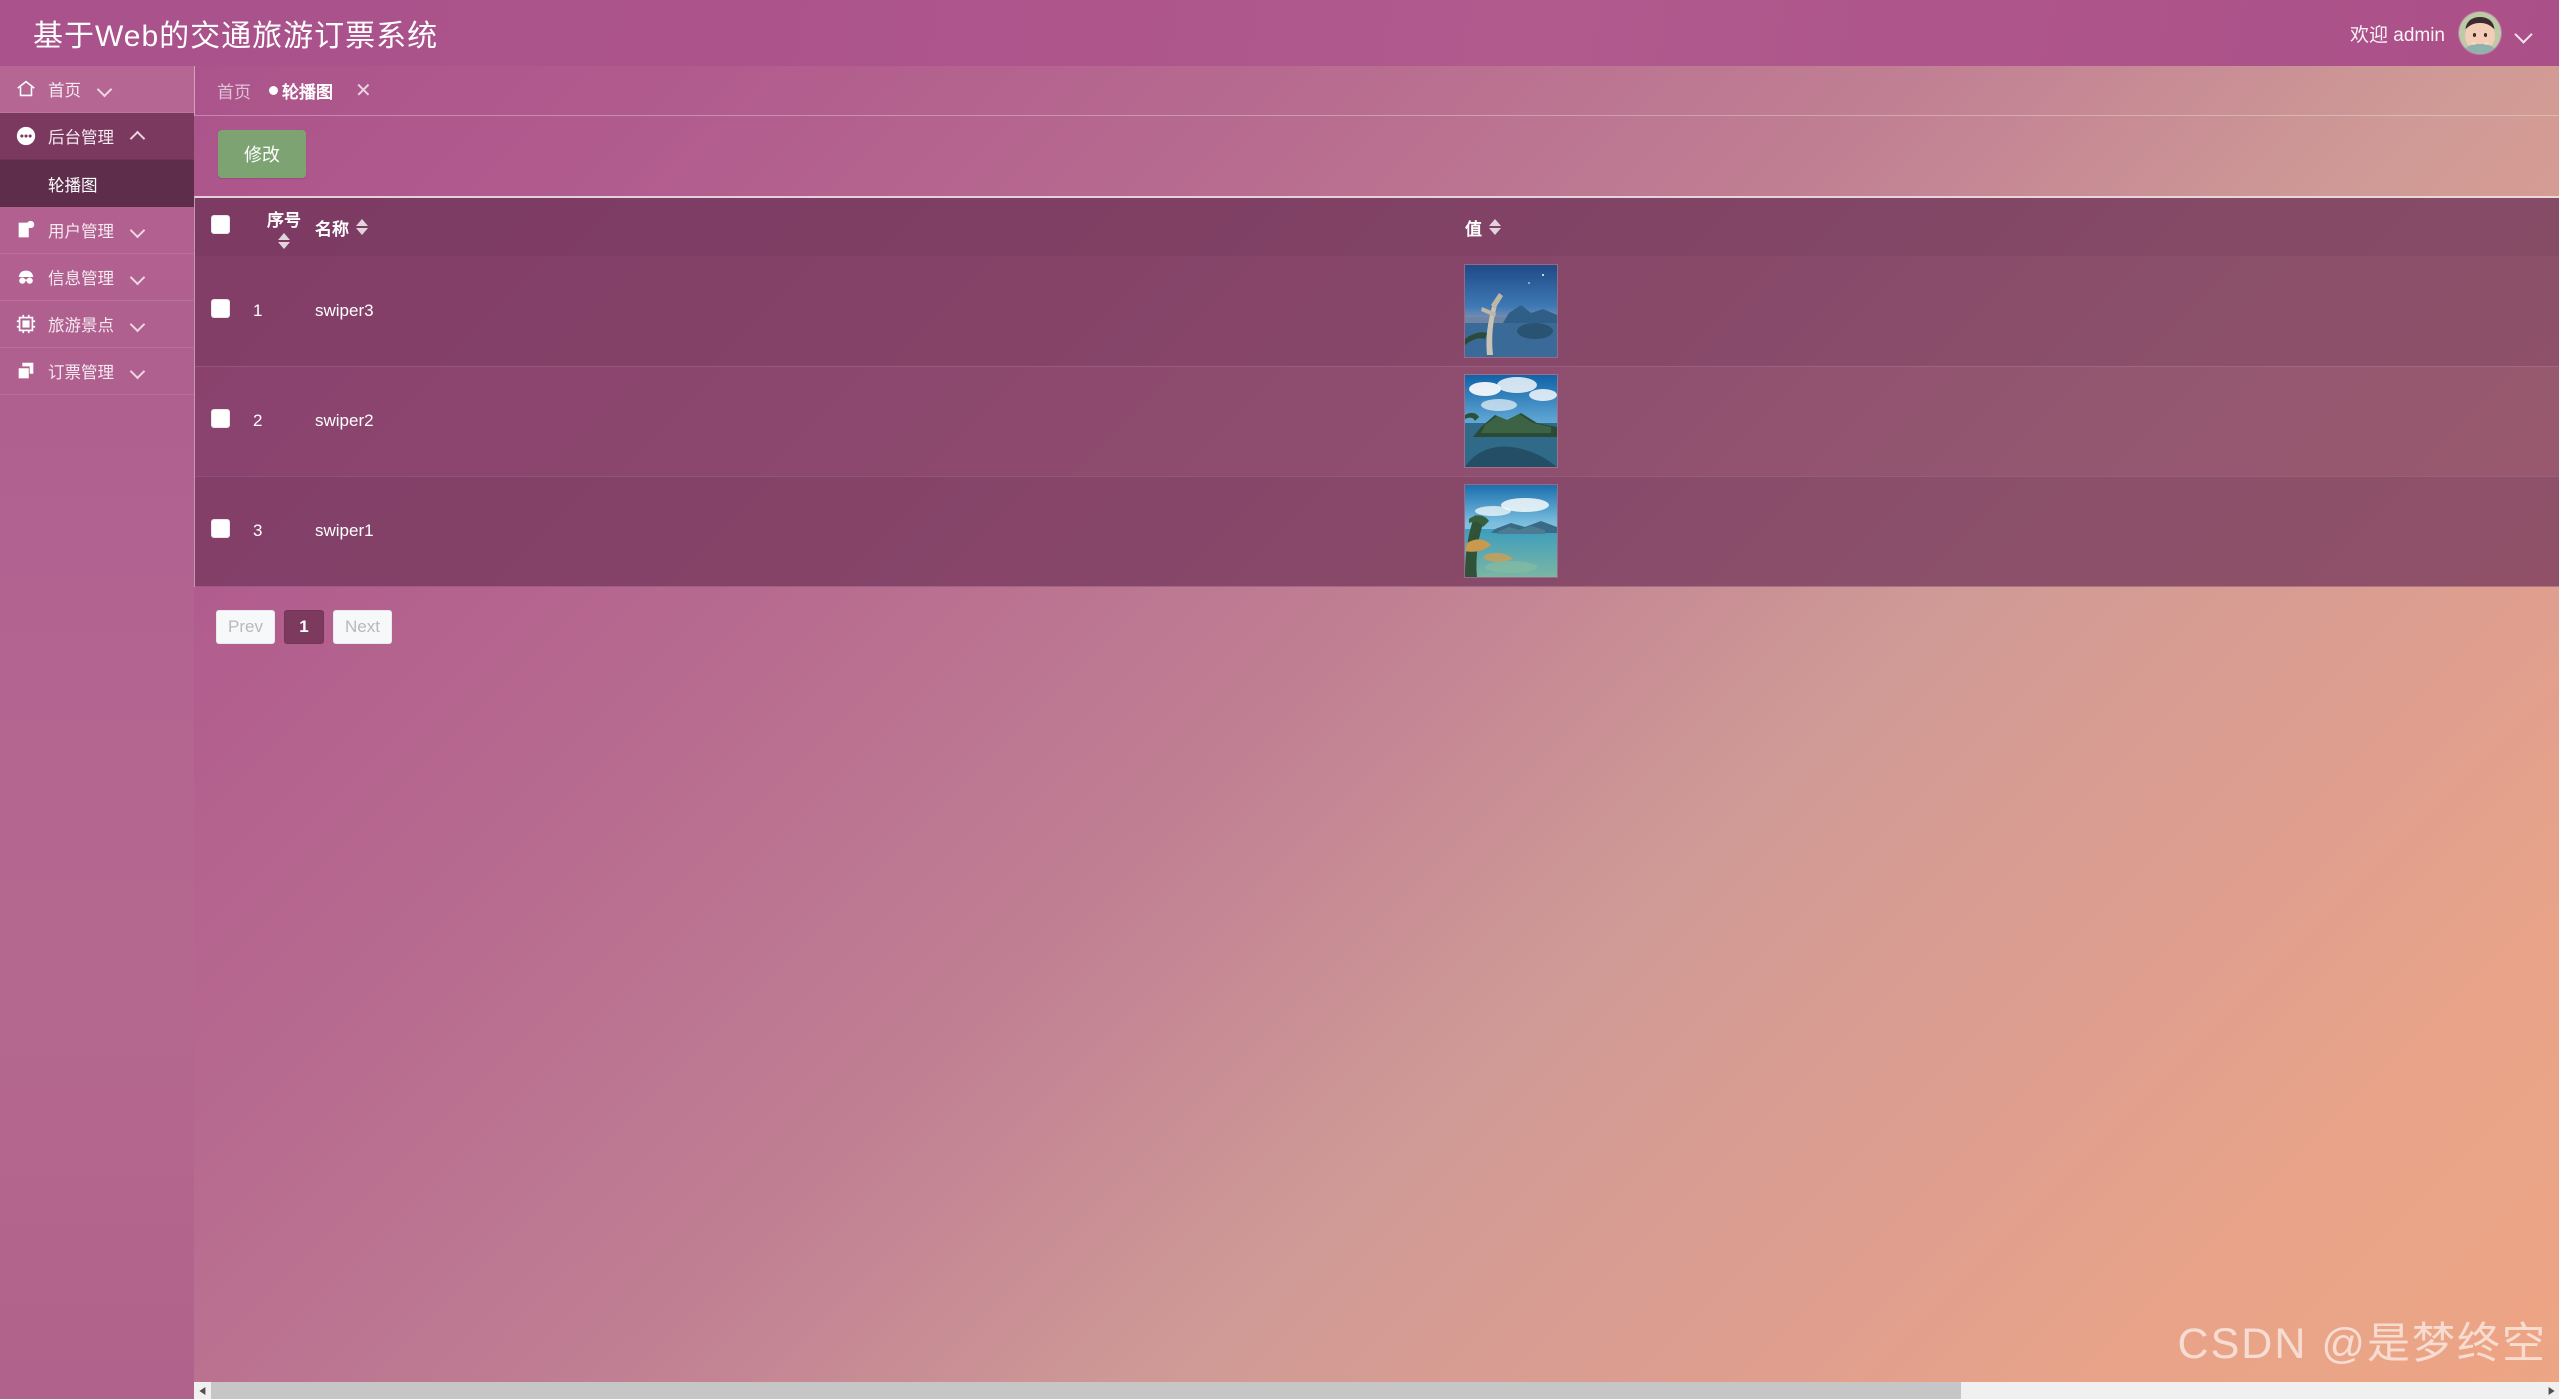 This screenshot has height=1399, width=2559. I want to click on header-name: 名称, so click(890, 227).